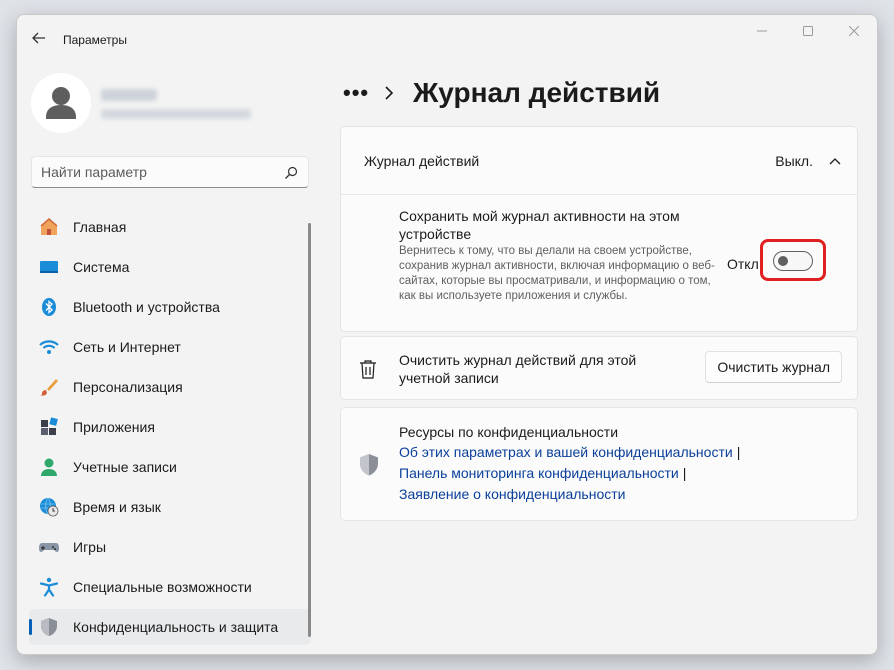 This screenshot has height=670, width=894. What do you see at coordinates (783, 261) in the screenshot?
I see `toggle-knob` at bounding box center [783, 261].